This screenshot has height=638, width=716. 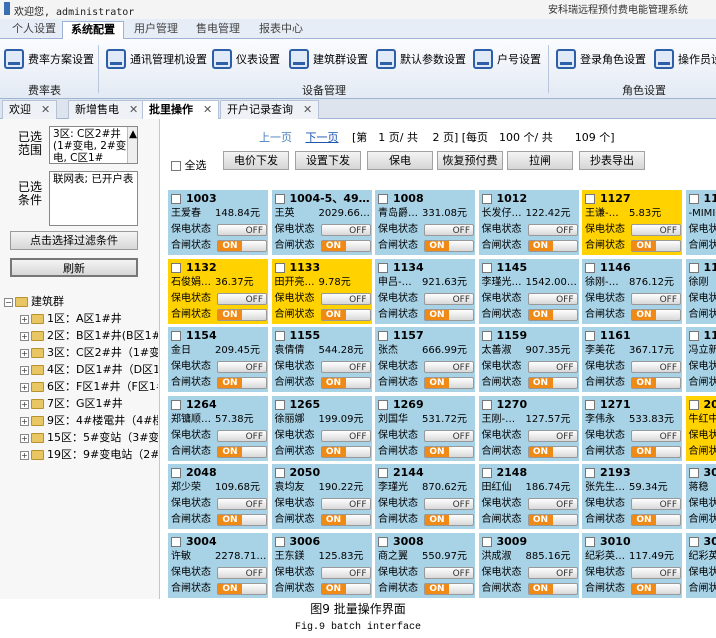 I want to click on tree-item: +1区：A区1#井, so click(x=81, y=318).